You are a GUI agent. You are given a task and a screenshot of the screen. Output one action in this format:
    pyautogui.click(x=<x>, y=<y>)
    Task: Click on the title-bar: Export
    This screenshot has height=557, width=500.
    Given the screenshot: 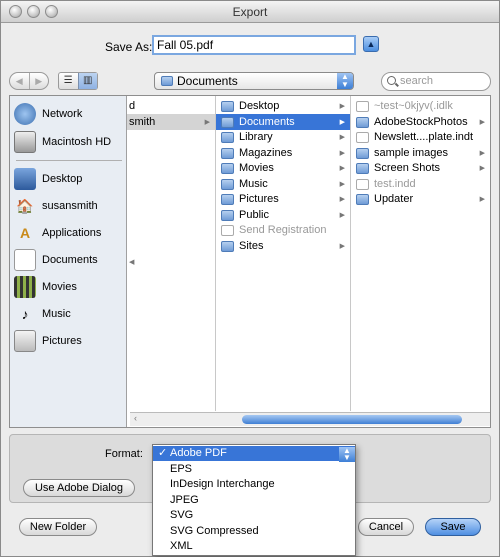 What is the action you would take?
    pyautogui.click(x=250, y=12)
    